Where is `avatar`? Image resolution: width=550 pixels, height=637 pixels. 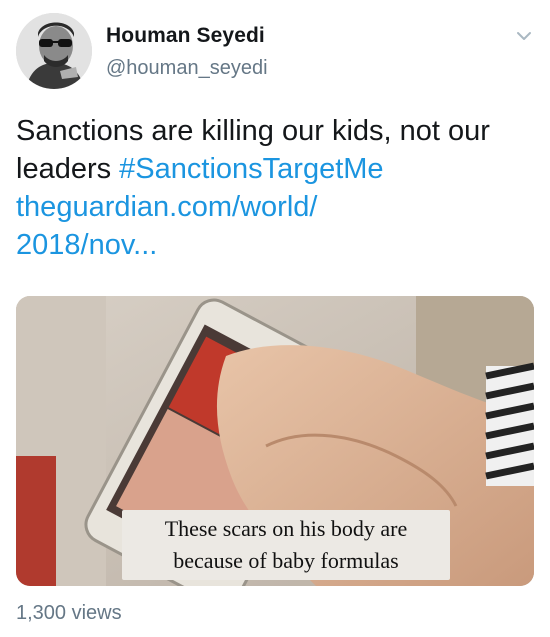
avatar is located at coordinates (54, 51).